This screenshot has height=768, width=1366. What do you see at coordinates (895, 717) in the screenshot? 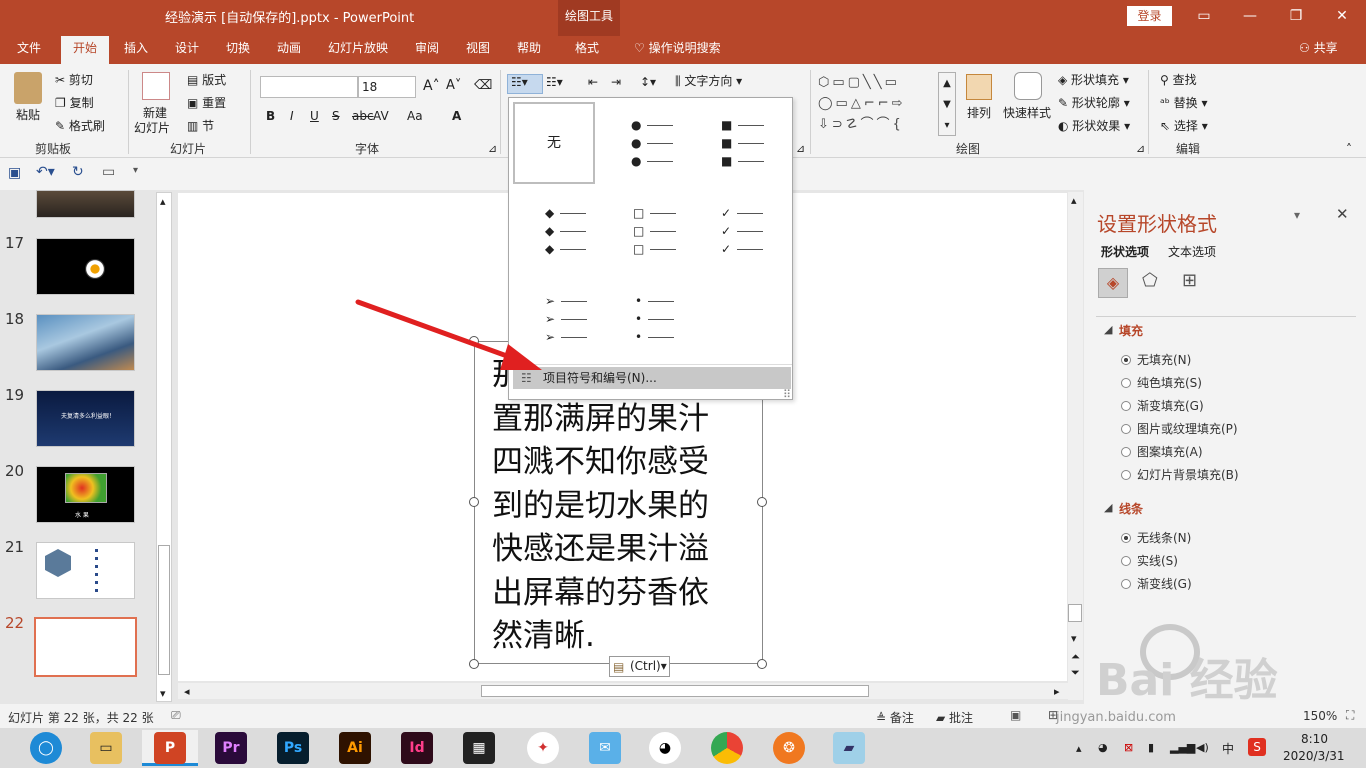
I see `notes-button: ≜ 备注` at bounding box center [895, 717].